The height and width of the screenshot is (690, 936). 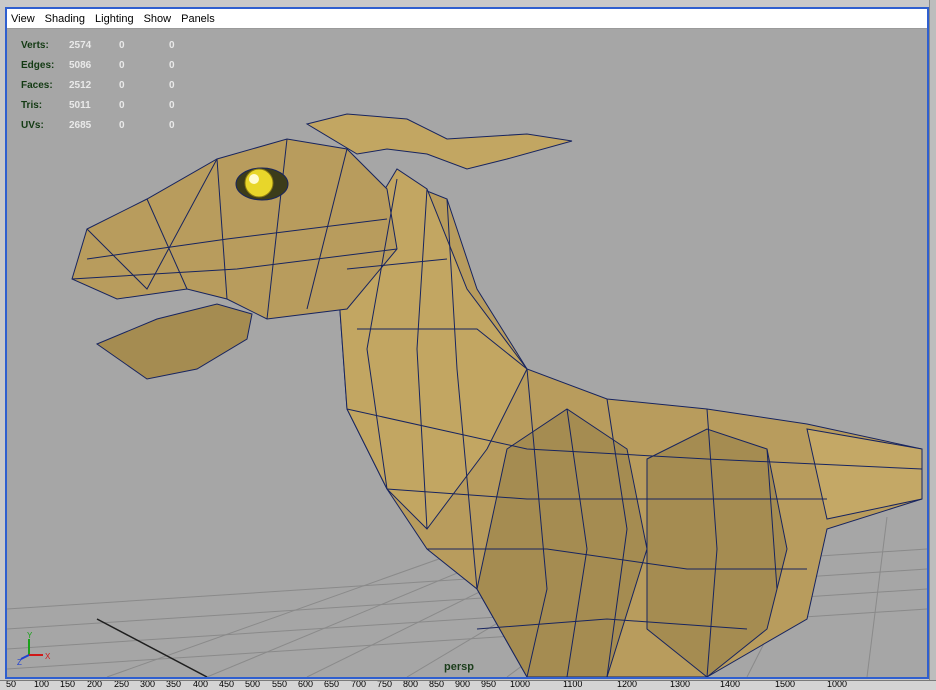 I want to click on ruler-tick: 400, so click(x=201, y=684).